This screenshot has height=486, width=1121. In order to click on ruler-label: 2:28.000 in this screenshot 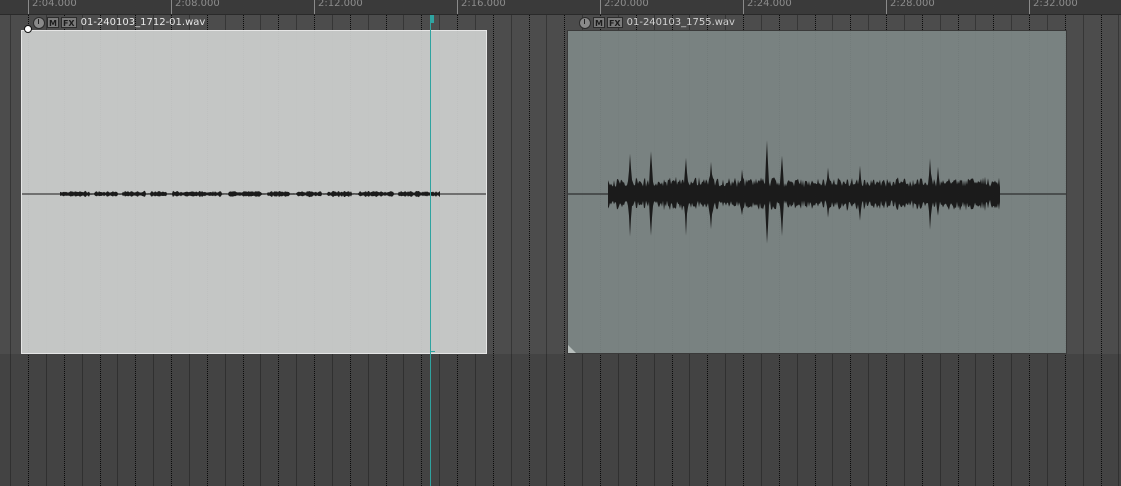, I will do `click(912, 4)`.